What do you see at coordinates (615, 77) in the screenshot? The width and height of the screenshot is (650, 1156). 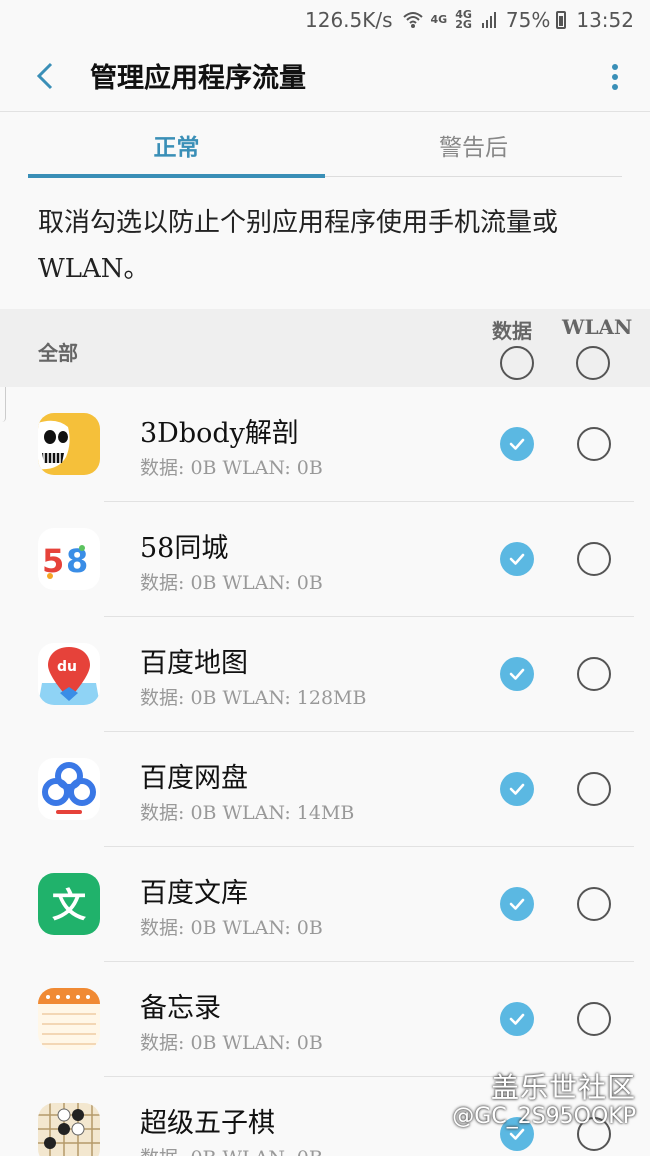 I see `more-vertical-icon` at bounding box center [615, 77].